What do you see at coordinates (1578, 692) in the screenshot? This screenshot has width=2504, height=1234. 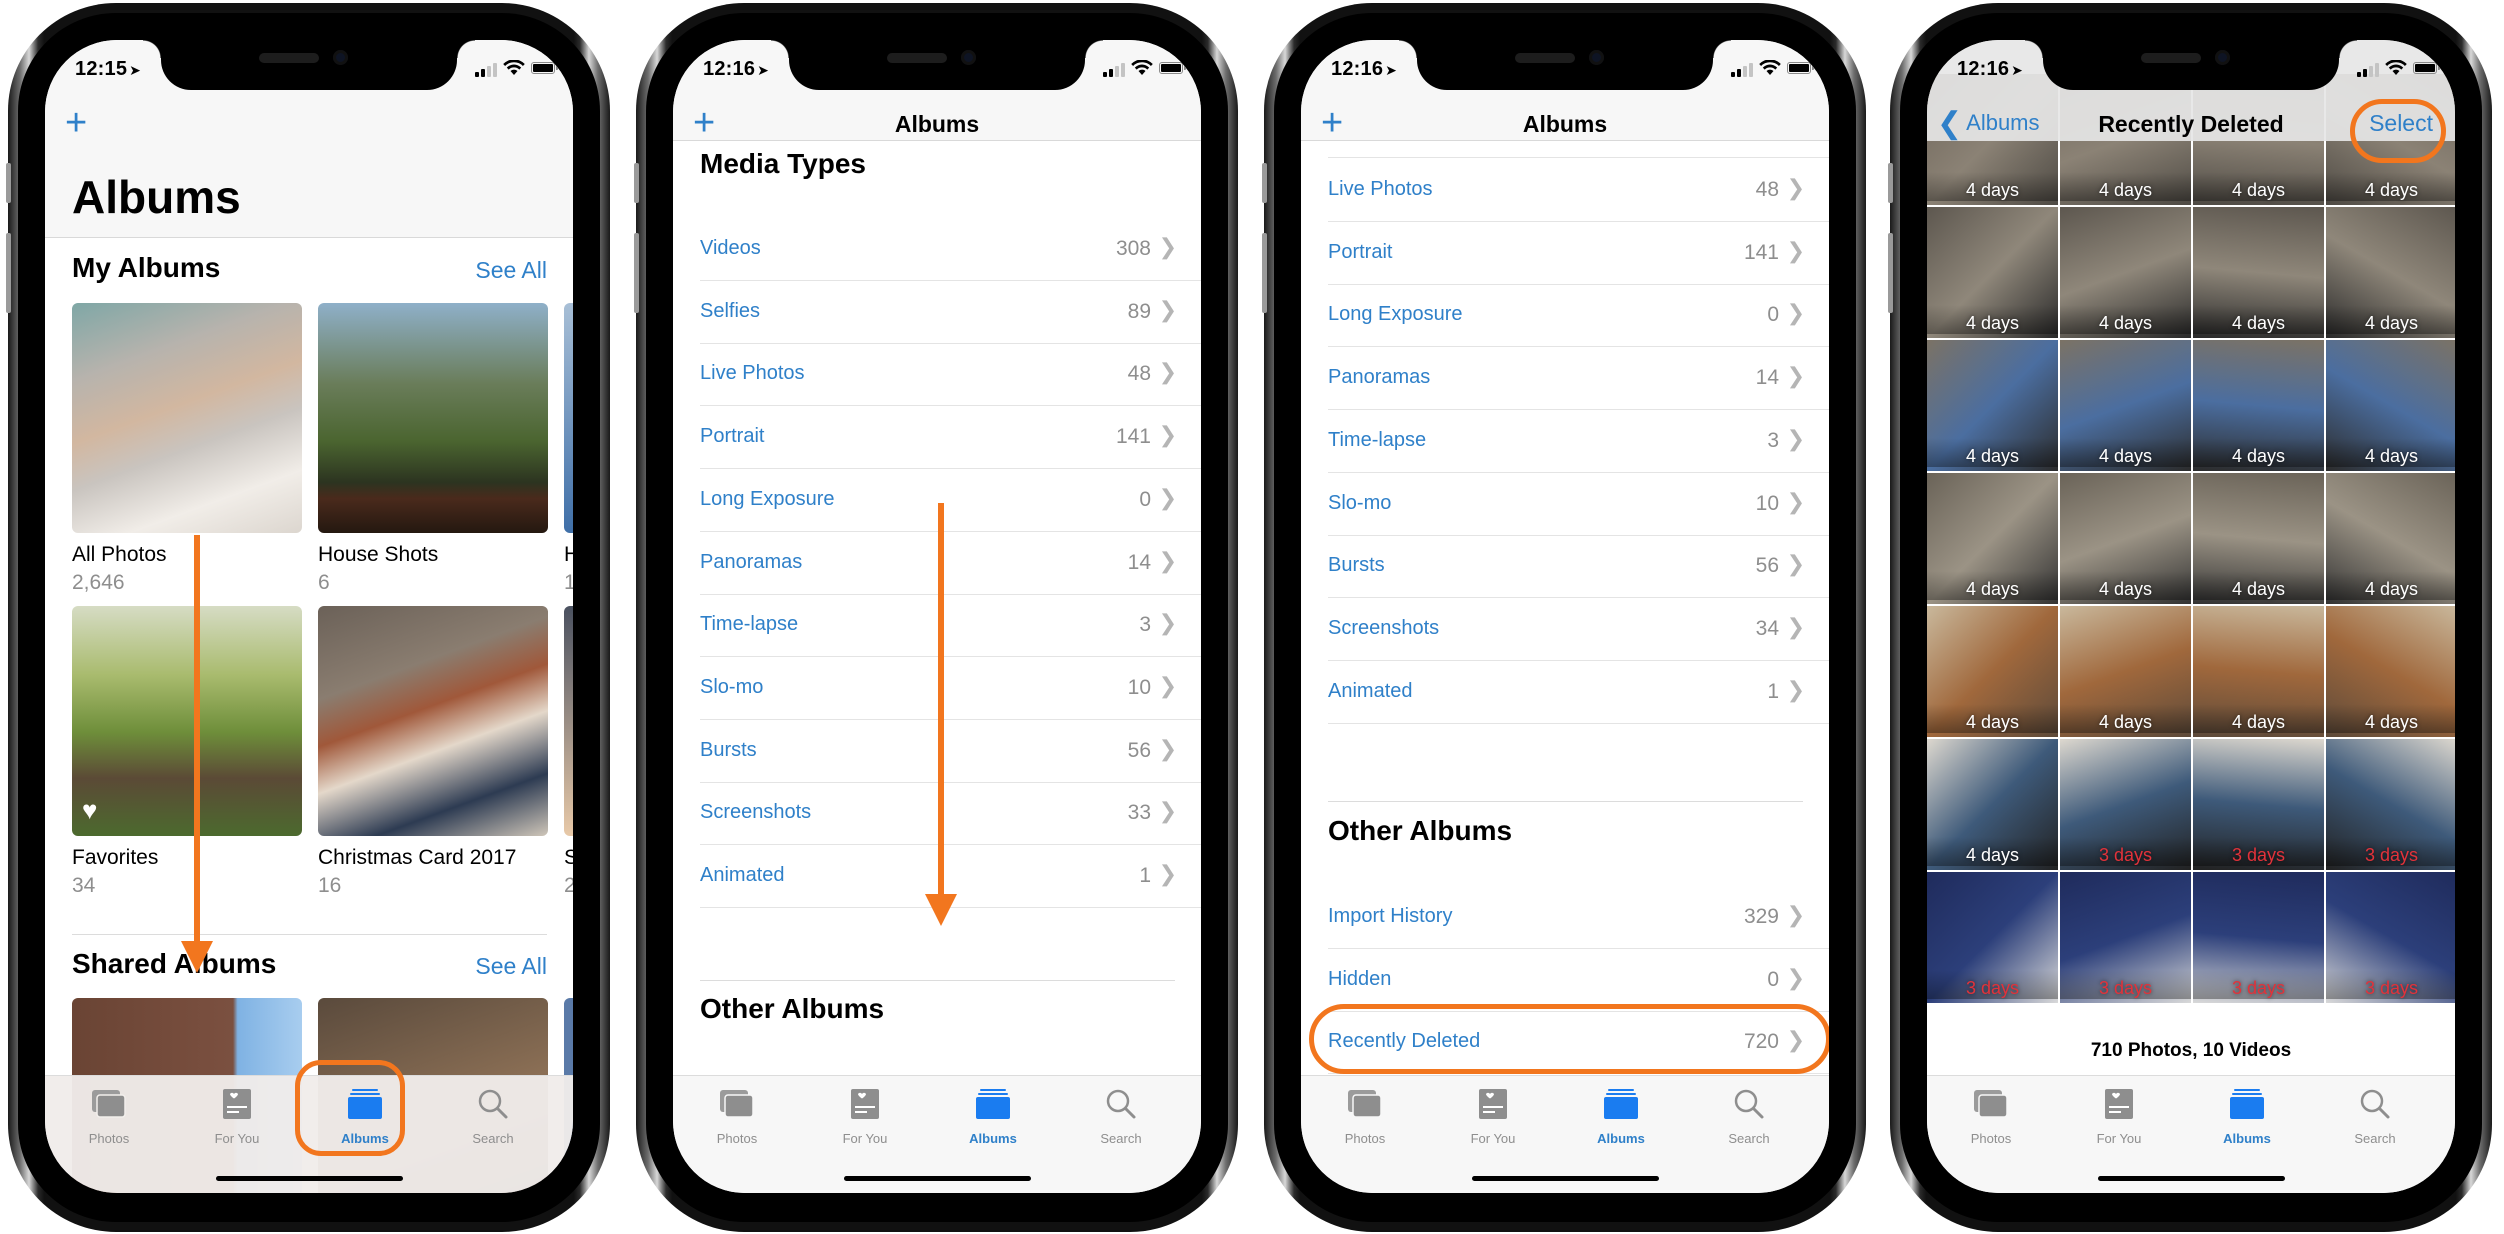 I see `media-type-row: Animated 1 ❯` at bounding box center [1578, 692].